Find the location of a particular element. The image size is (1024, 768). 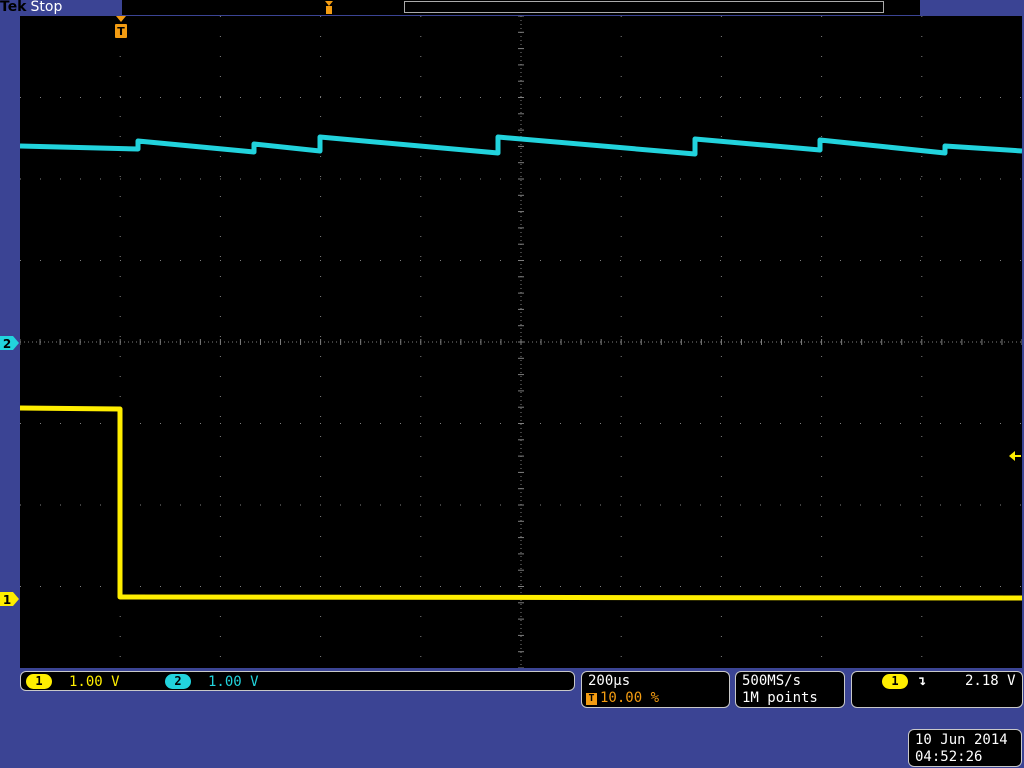

trigger-source-badge: 1 is located at coordinates (895, 681).